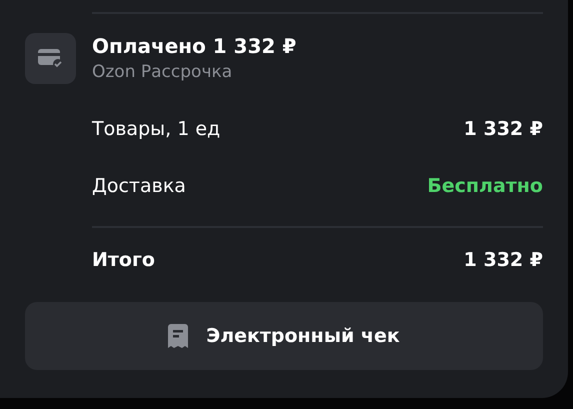 The height and width of the screenshot is (409, 573). Describe the element at coordinates (503, 260) in the screenshot. I see `total-value: 1 332 ₽` at that location.